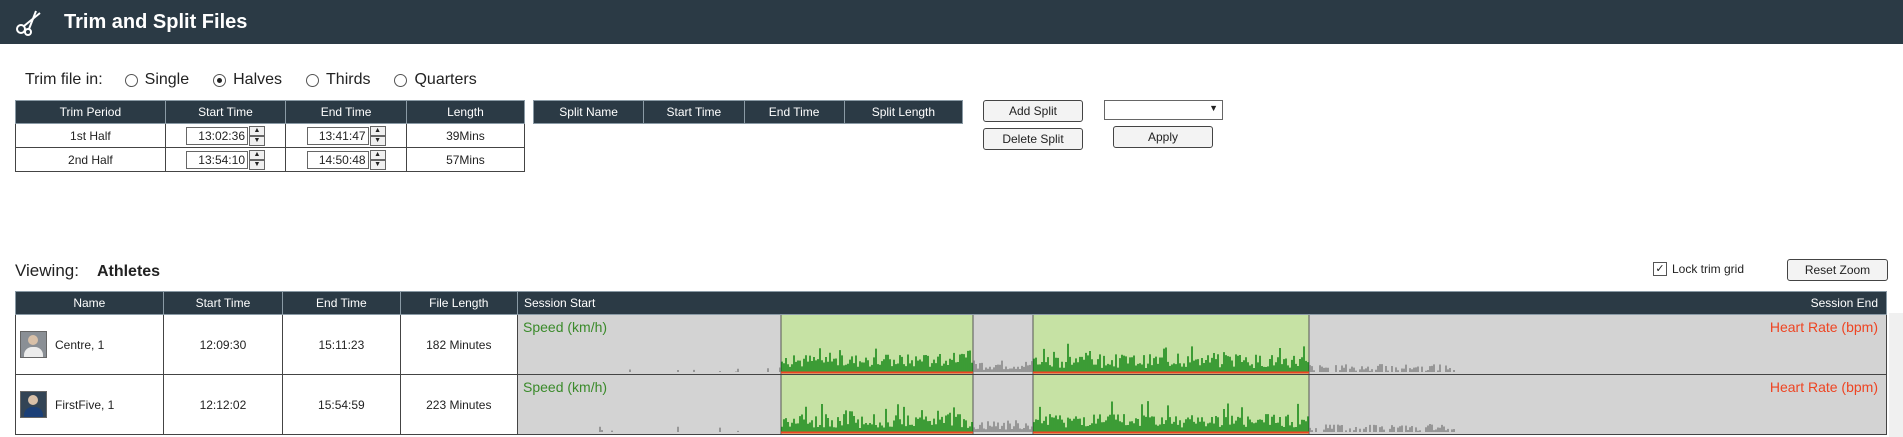 The image size is (1903, 437). I want to click on split-dropdown: ▼, so click(1163, 110).